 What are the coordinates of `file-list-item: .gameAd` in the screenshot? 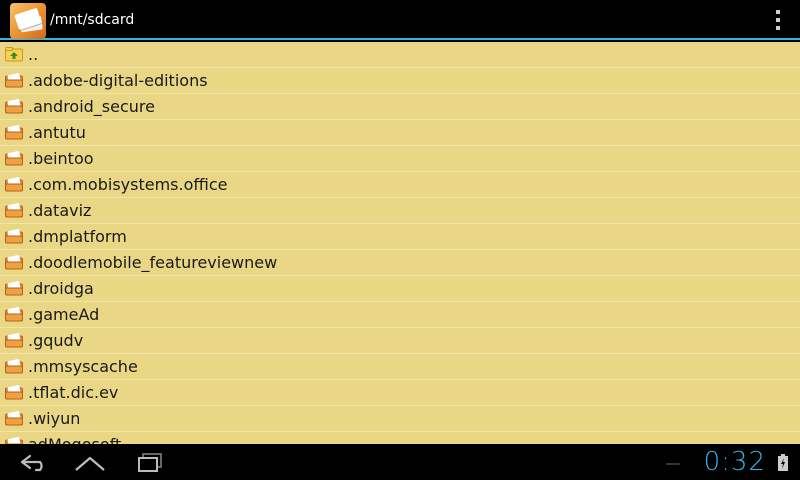 It's located at (400, 315).